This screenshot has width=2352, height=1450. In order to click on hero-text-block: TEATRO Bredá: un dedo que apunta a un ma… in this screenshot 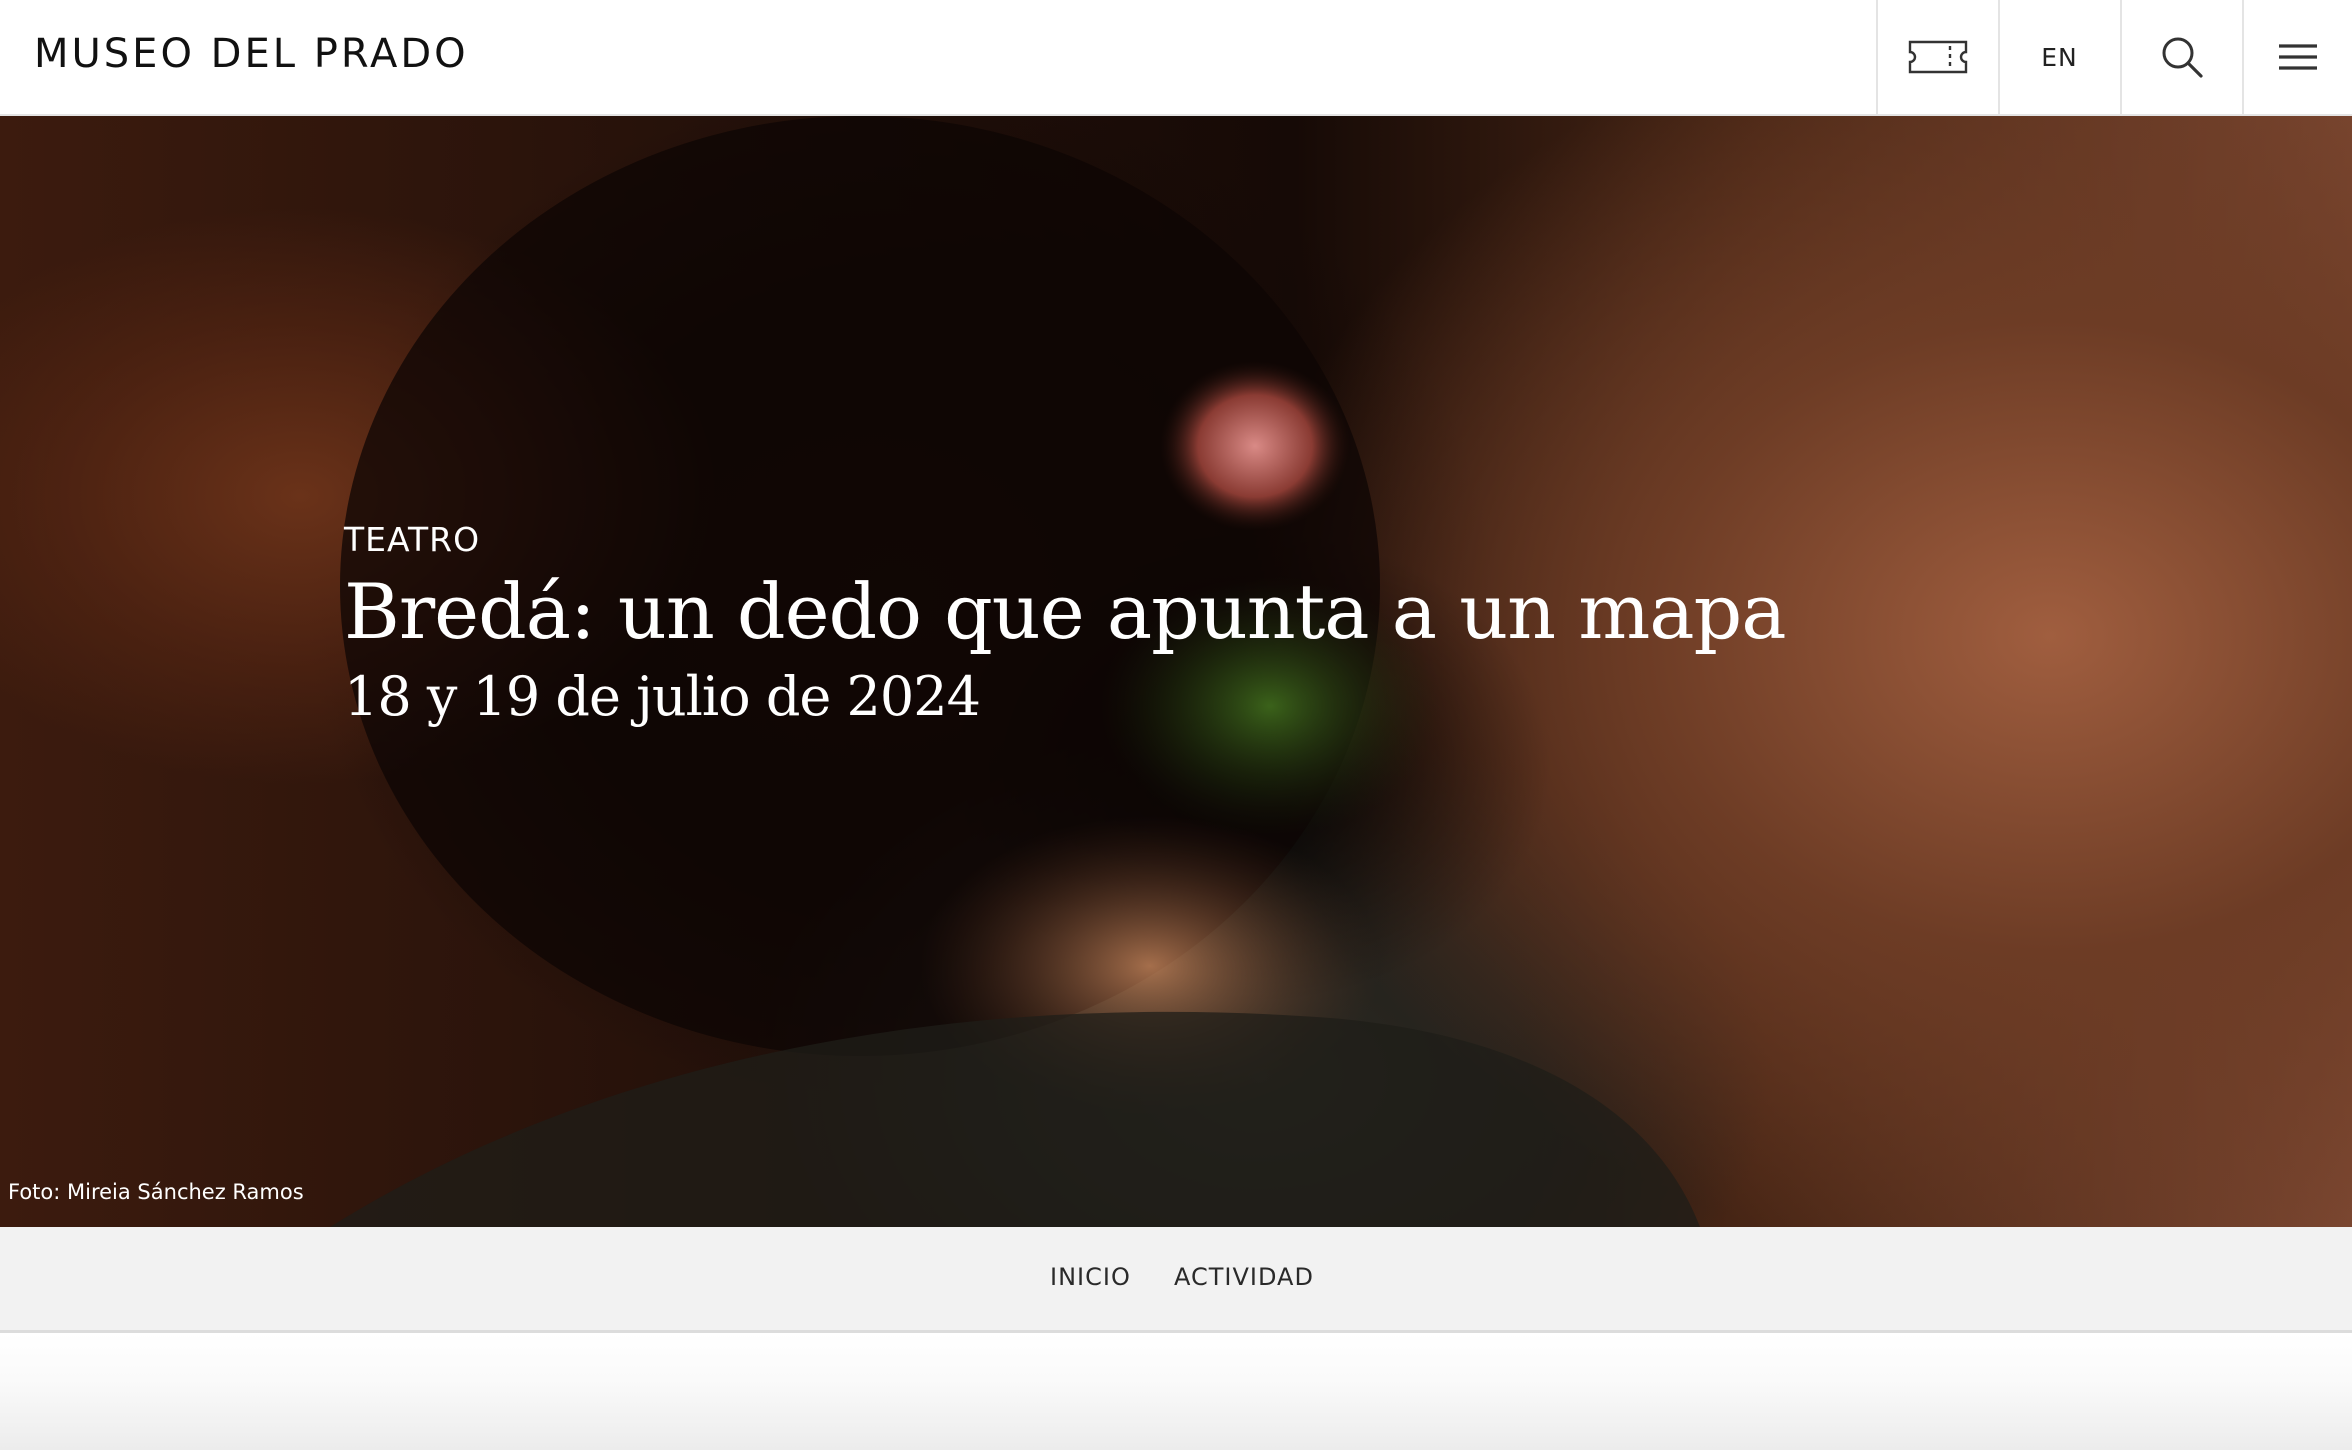, I will do `click(1144, 626)`.